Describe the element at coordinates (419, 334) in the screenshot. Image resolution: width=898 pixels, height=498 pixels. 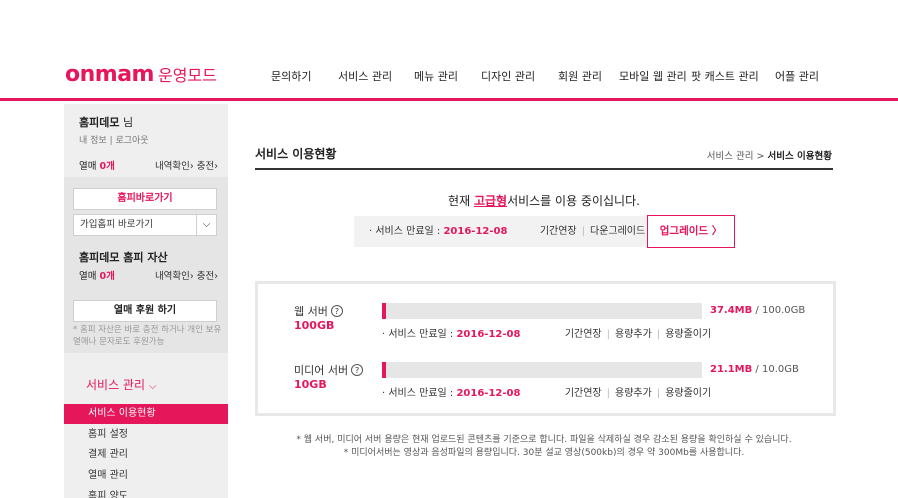
I see `web-server-expire-label: · 서비스 만료일 :` at that location.